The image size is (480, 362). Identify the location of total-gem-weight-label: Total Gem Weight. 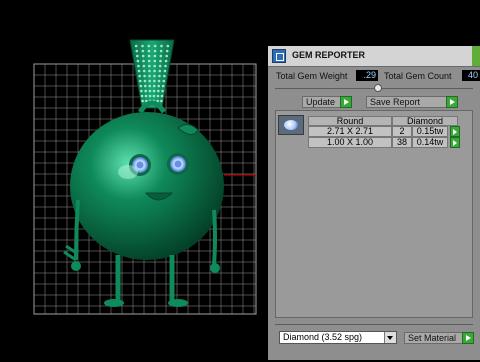
(312, 76).